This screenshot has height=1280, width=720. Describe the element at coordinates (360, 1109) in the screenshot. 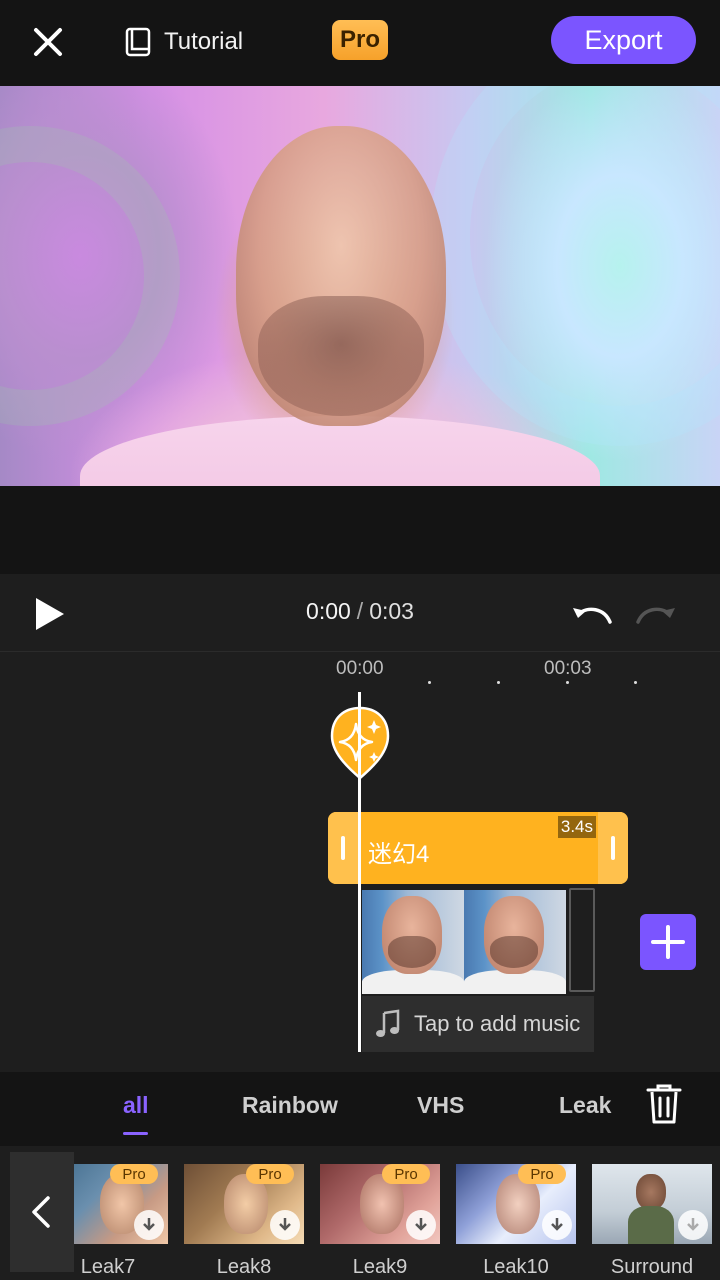

I see `effect-category-tabs: all Rainbow VHS Leak` at that location.